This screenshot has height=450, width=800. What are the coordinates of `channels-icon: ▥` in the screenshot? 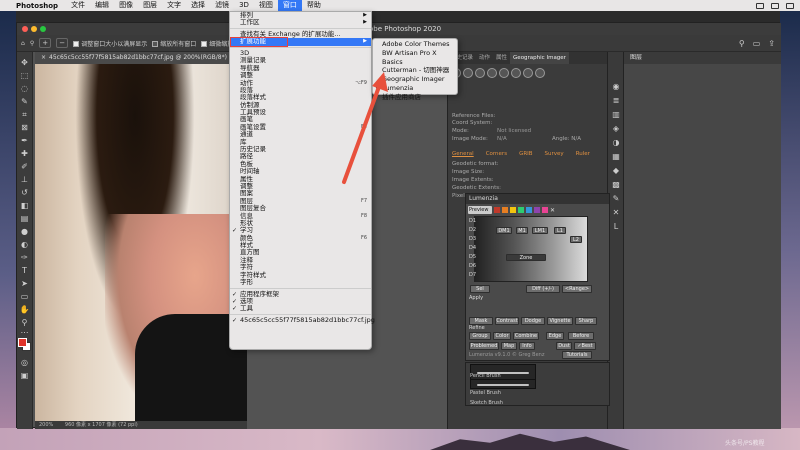 It's located at (616, 114).